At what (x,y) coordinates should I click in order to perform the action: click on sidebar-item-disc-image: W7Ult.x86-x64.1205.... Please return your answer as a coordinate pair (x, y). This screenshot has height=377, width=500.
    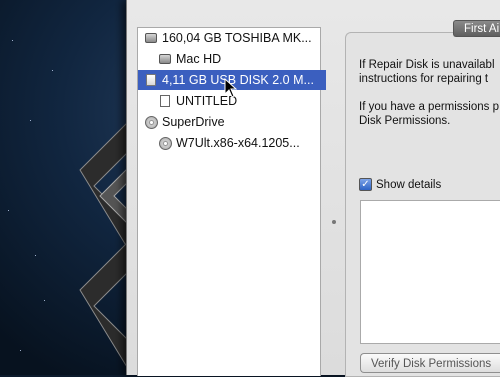
    Looking at the image, I should click on (239, 143).